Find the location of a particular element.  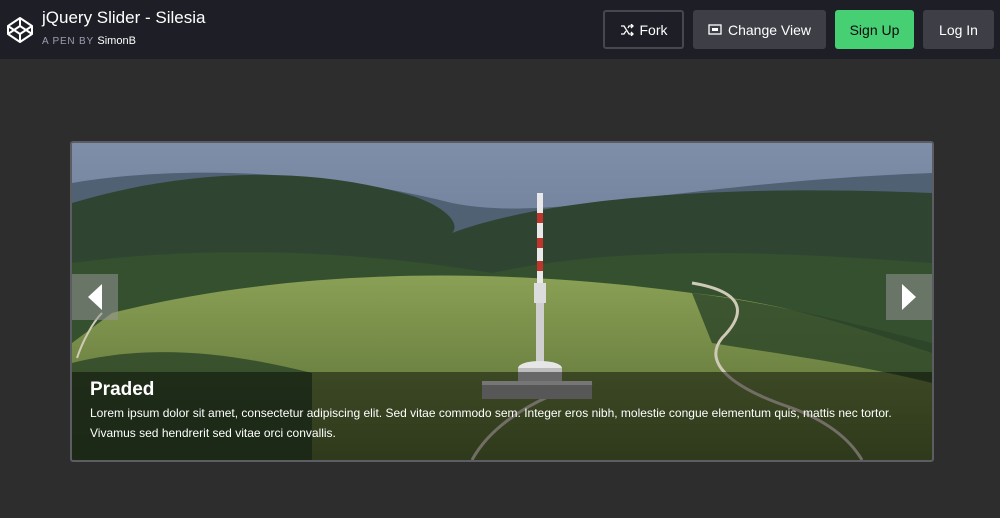

byline-prefix: A PEN BY is located at coordinates (68, 41).